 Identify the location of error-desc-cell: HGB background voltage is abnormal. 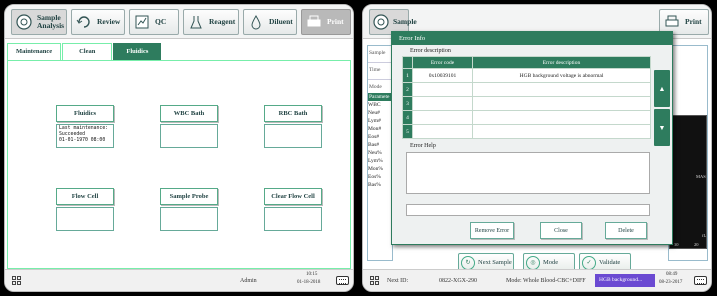
(561, 75).